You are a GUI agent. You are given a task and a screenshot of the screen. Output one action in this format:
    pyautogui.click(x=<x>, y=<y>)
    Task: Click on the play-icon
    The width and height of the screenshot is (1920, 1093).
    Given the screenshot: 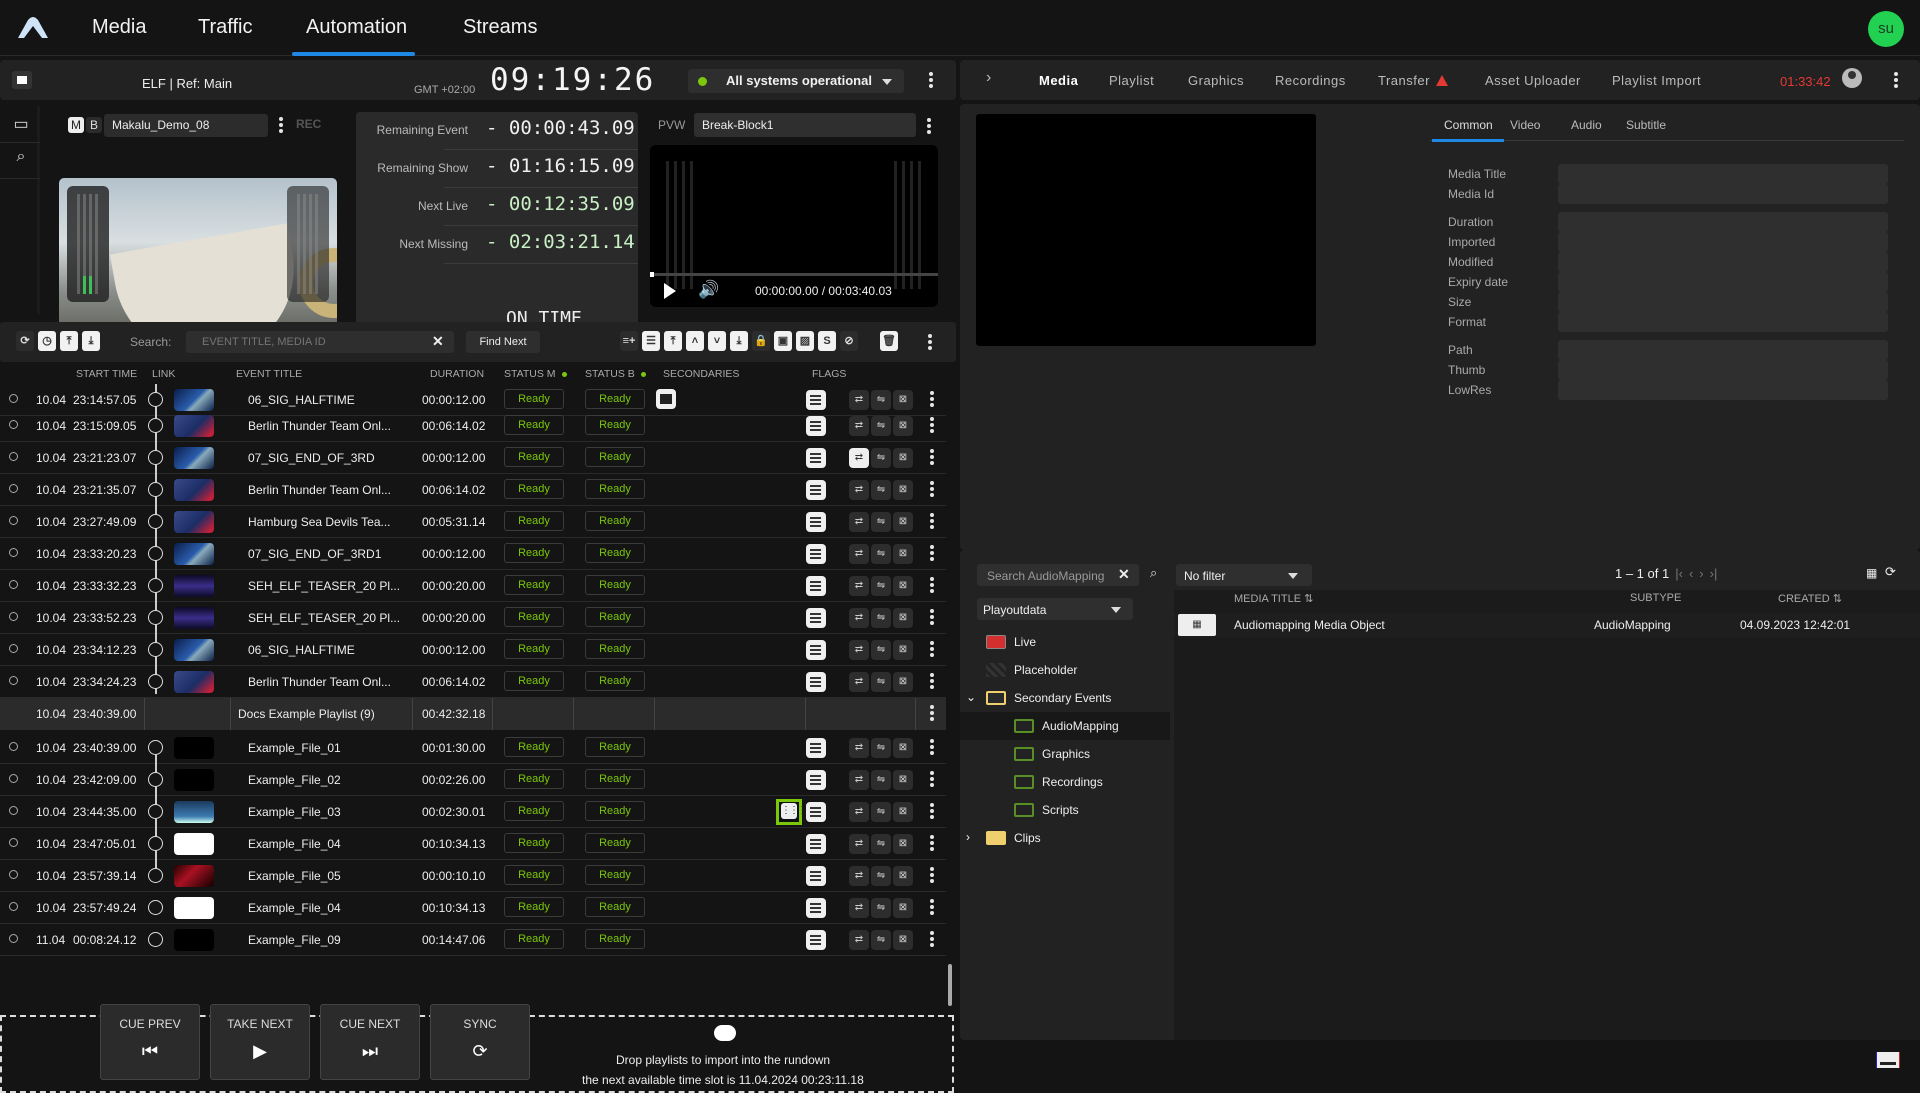 What is the action you would take?
    pyautogui.click(x=670, y=291)
    